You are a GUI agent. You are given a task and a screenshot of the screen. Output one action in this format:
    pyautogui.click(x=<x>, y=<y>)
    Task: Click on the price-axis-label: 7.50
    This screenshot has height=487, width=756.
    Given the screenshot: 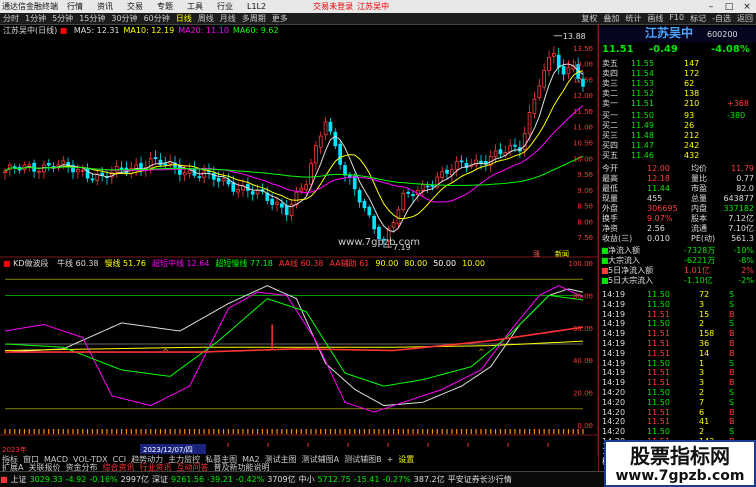 What is the action you would take?
    pyautogui.click(x=585, y=238)
    